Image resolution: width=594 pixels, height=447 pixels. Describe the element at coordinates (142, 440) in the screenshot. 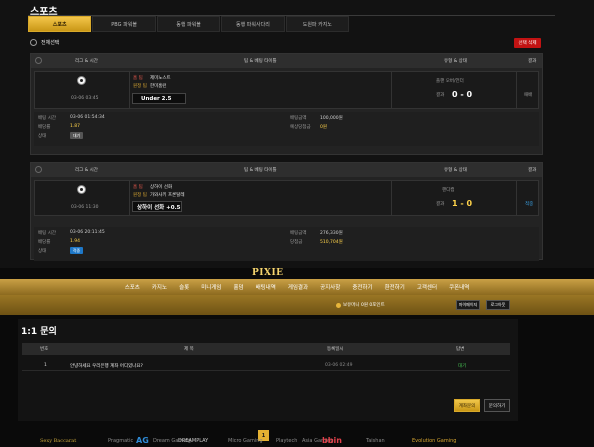

I see `partner-logo: AG` at that location.